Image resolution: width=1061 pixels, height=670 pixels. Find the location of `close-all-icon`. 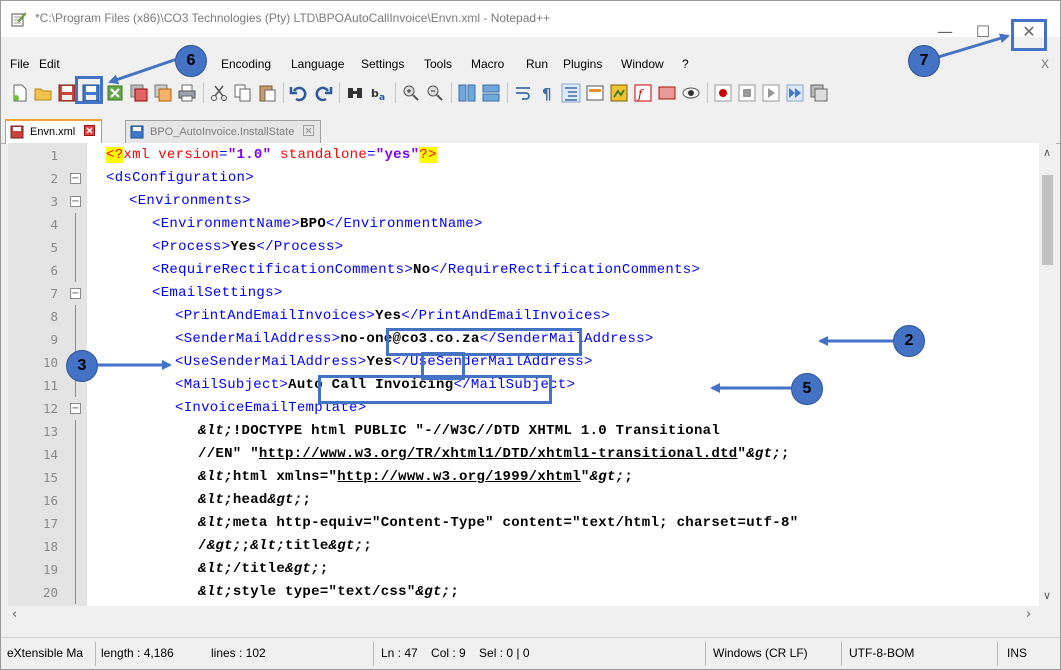

close-all-icon is located at coordinates (139, 93).